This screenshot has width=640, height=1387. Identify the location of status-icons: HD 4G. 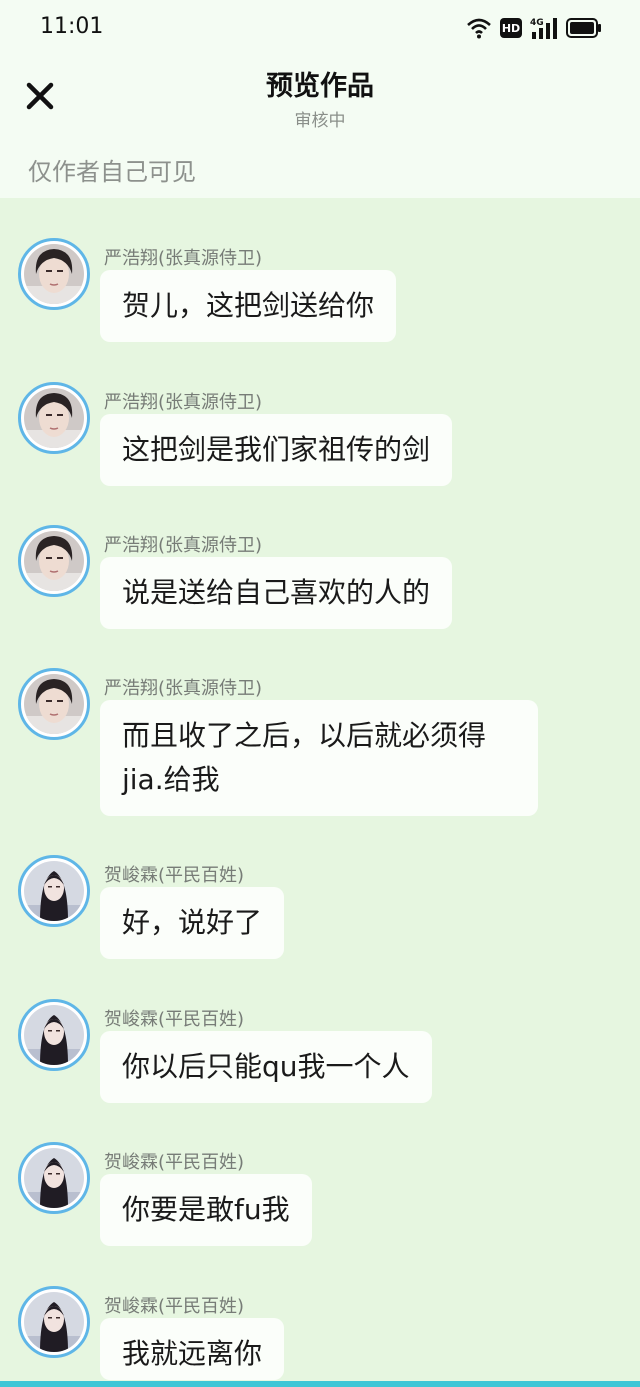
(534, 28).